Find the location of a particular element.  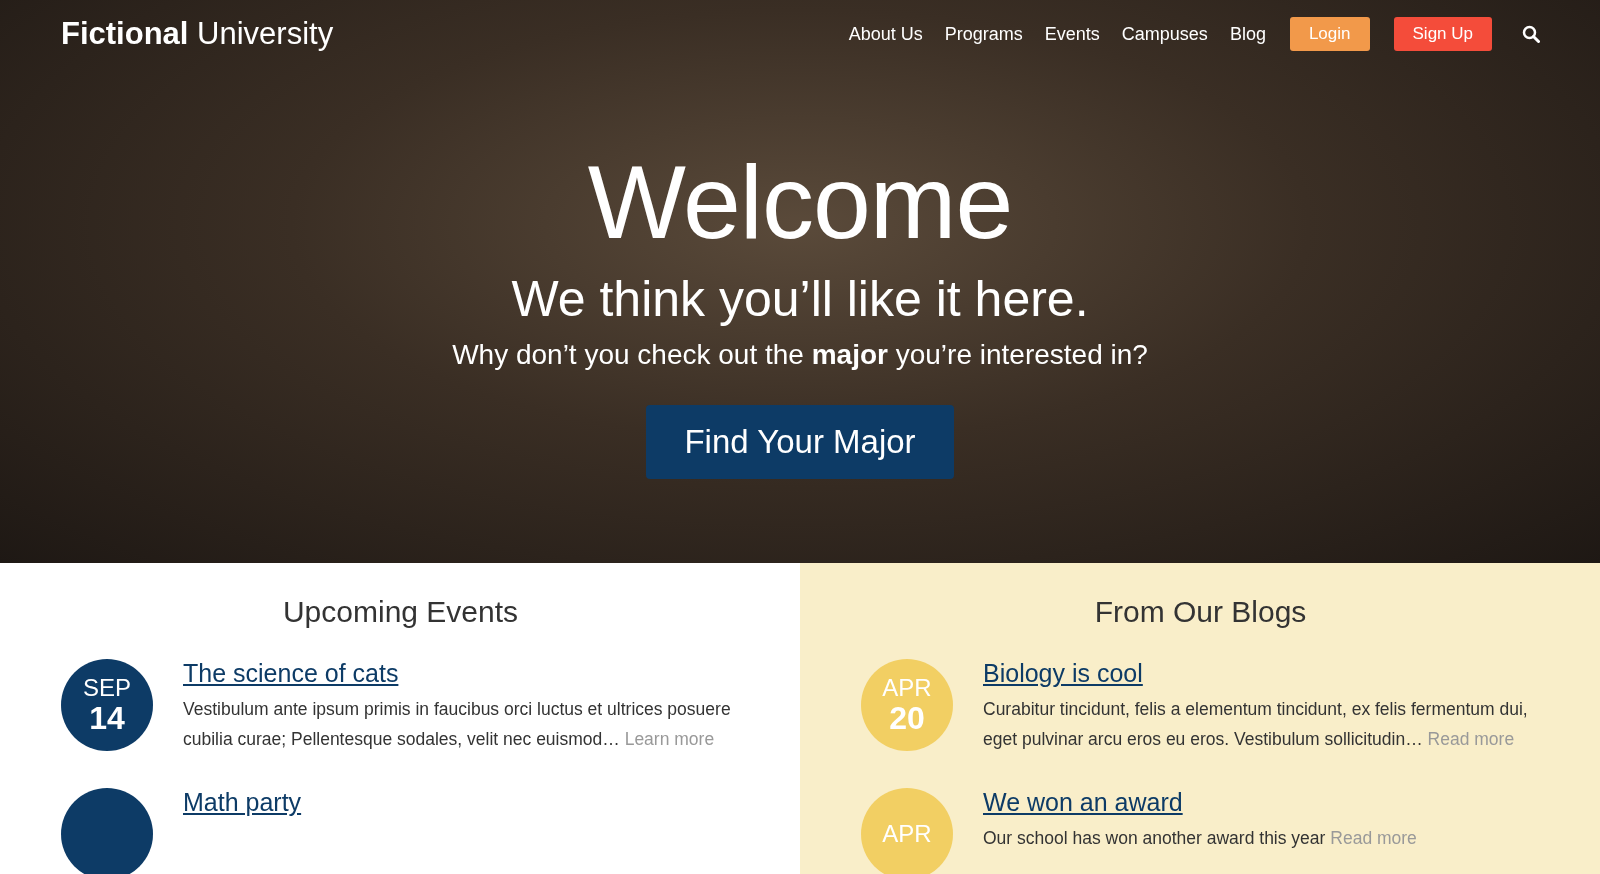

site-logo: Fictional University is located at coordinates (455, 34).